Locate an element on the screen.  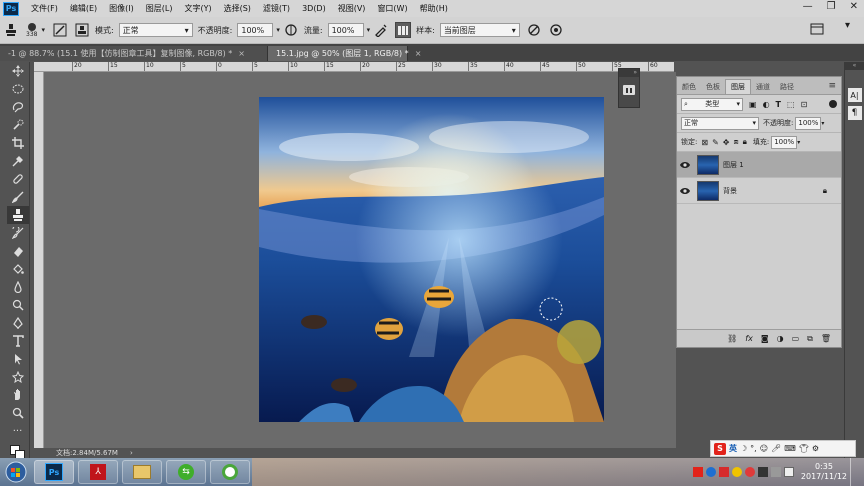
tray-sogou-icon is located at coordinates (697, 472).